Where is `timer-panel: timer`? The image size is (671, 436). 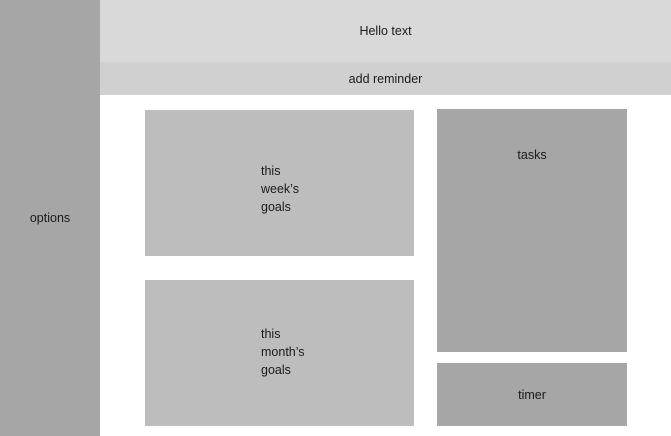 timer-panel: timer is located at coordinates (532, 394).